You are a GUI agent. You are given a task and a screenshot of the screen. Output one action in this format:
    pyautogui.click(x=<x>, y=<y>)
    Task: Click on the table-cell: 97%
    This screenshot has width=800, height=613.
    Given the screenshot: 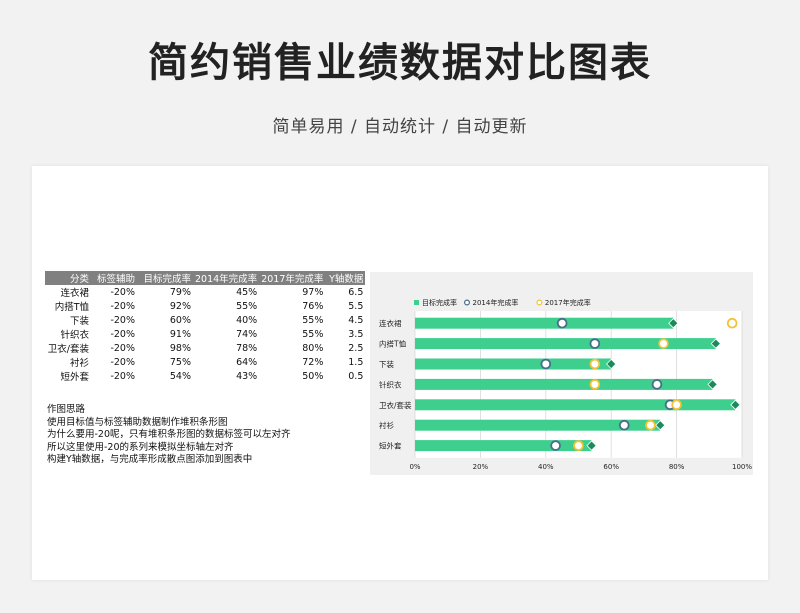 What is the action you would take?
    pyautogui.click(x=313, y=292)
    